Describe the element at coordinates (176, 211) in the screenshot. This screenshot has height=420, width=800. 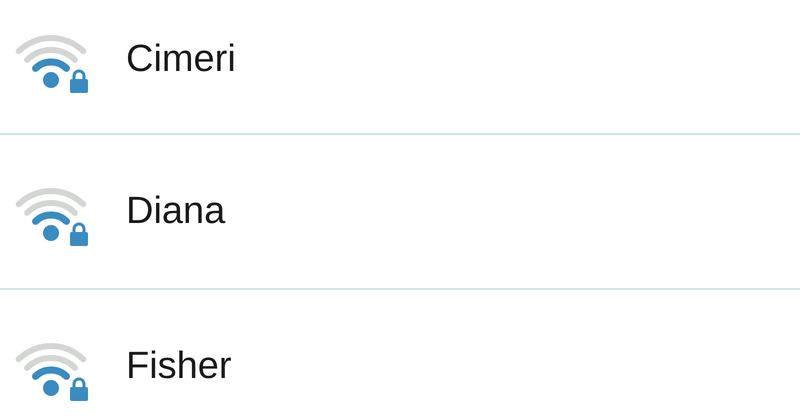
I see `network-name: Diana` at that location.